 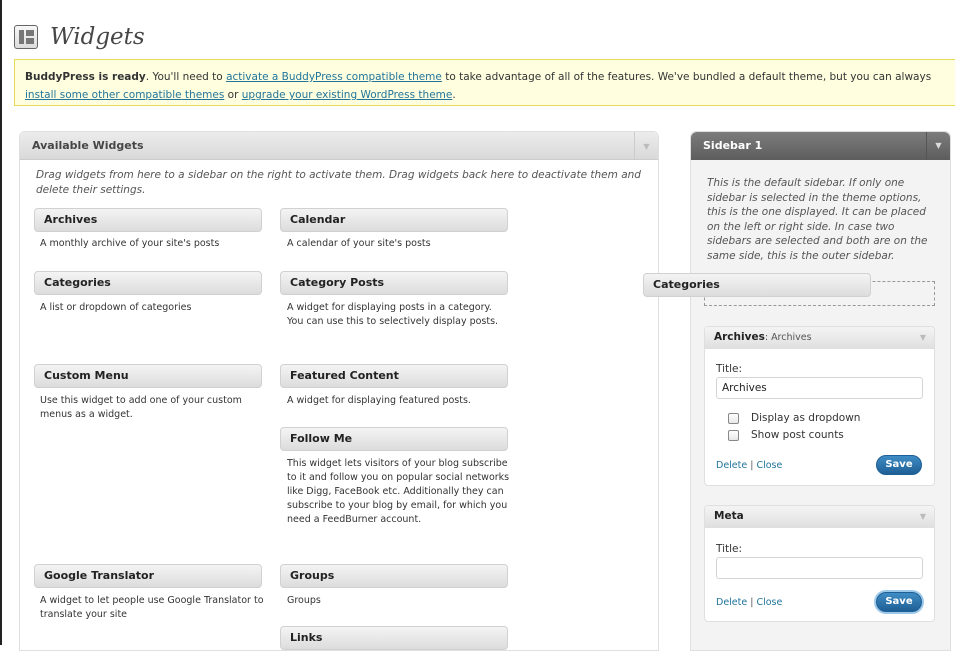 I want to click on show-post-counts-checkbox: Show post counts, so click(x=786, y=435).